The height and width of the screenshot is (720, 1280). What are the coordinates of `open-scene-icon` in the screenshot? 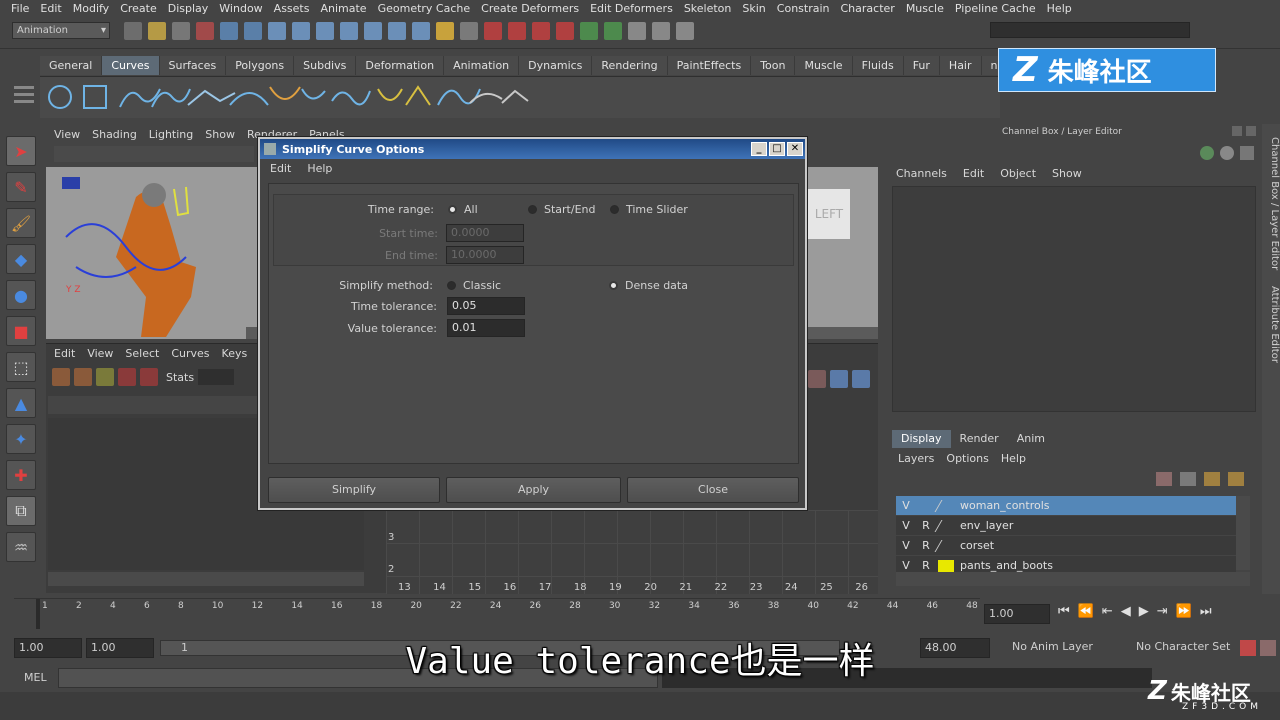 It's located at (157, 31).